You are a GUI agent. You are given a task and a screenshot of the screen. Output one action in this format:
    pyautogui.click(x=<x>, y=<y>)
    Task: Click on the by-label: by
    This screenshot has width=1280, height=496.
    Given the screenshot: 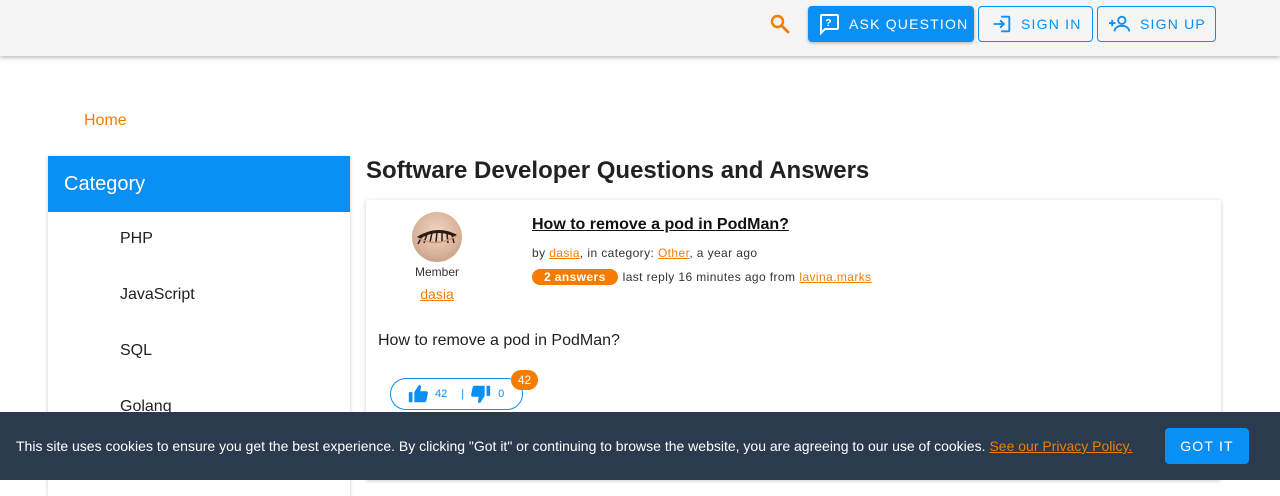 What is the action you would take?
    pyautogui.click(x=539, y=253)
    